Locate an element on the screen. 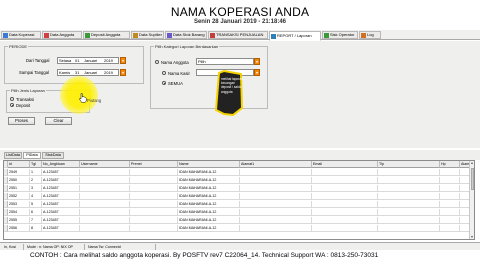 This screenshot has width=480, height=270. sampai-tanggal-dropdown is located at coordinates (123, 72).